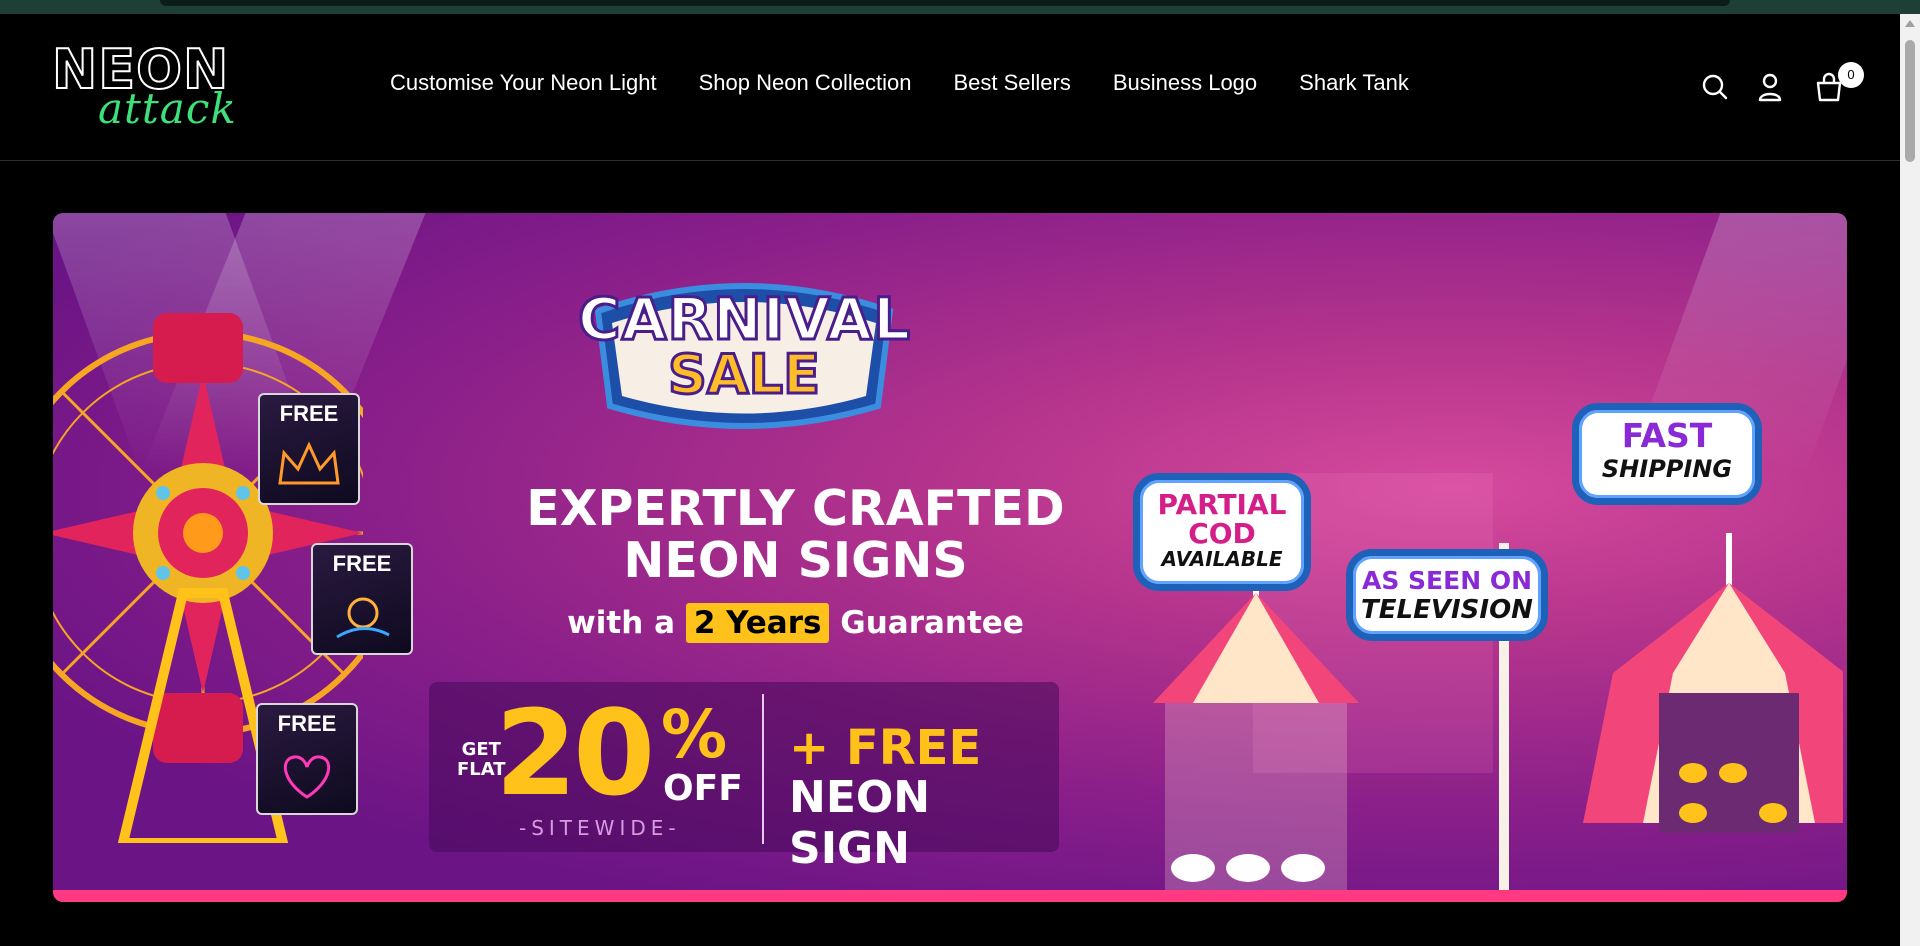 The width and height of the screenshot is (1920, 946). What do you see at coordinates (1185, 83) in the screenshot?
I see `nav-business-logo: Business Logo` at bounding box center [1185, 83].